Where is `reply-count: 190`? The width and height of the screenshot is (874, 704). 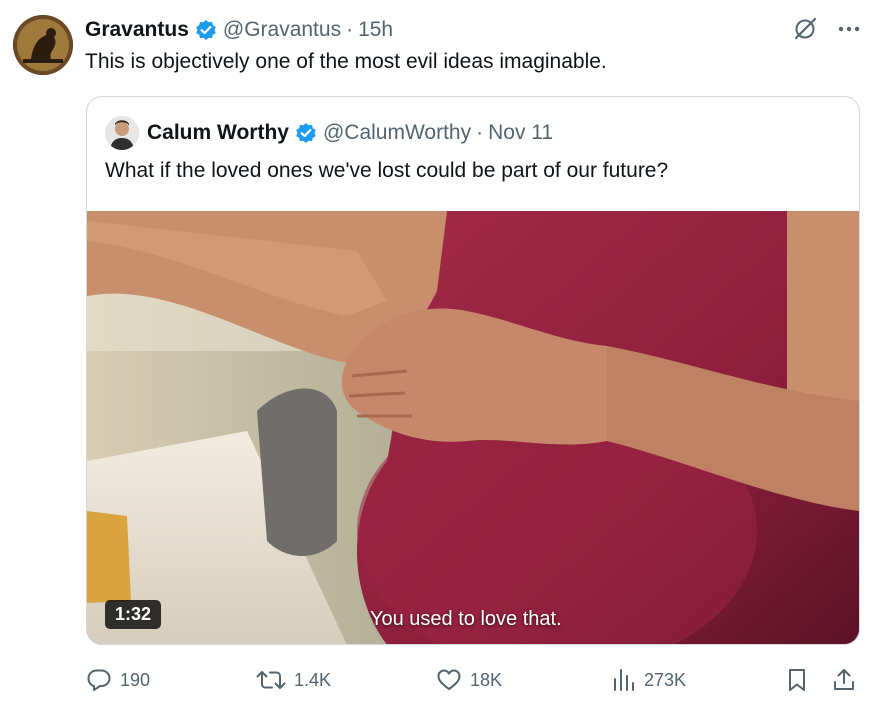
reply-count: 190 is located at coordinates (135, 679).